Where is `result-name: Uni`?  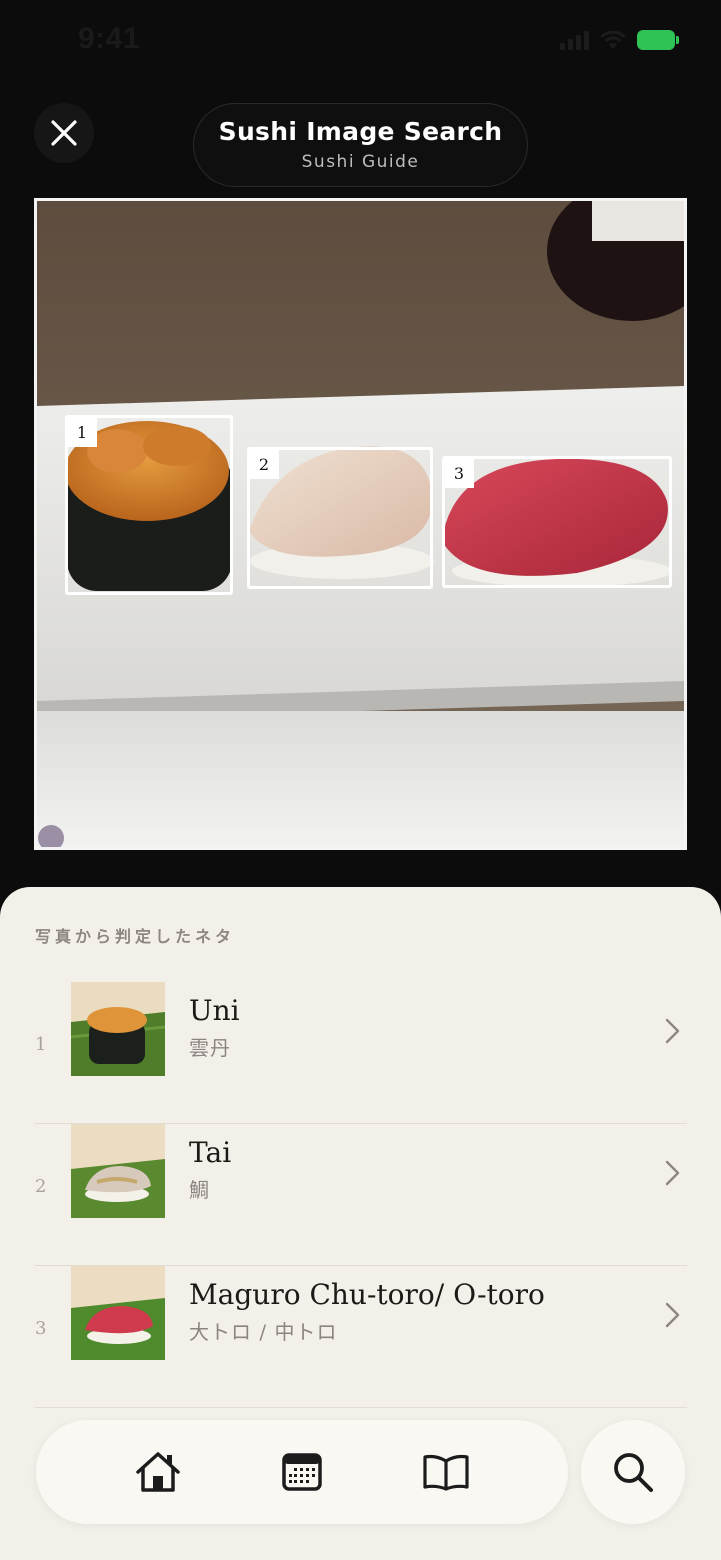 result-name: Uni is located at coordinates (214, 1010).